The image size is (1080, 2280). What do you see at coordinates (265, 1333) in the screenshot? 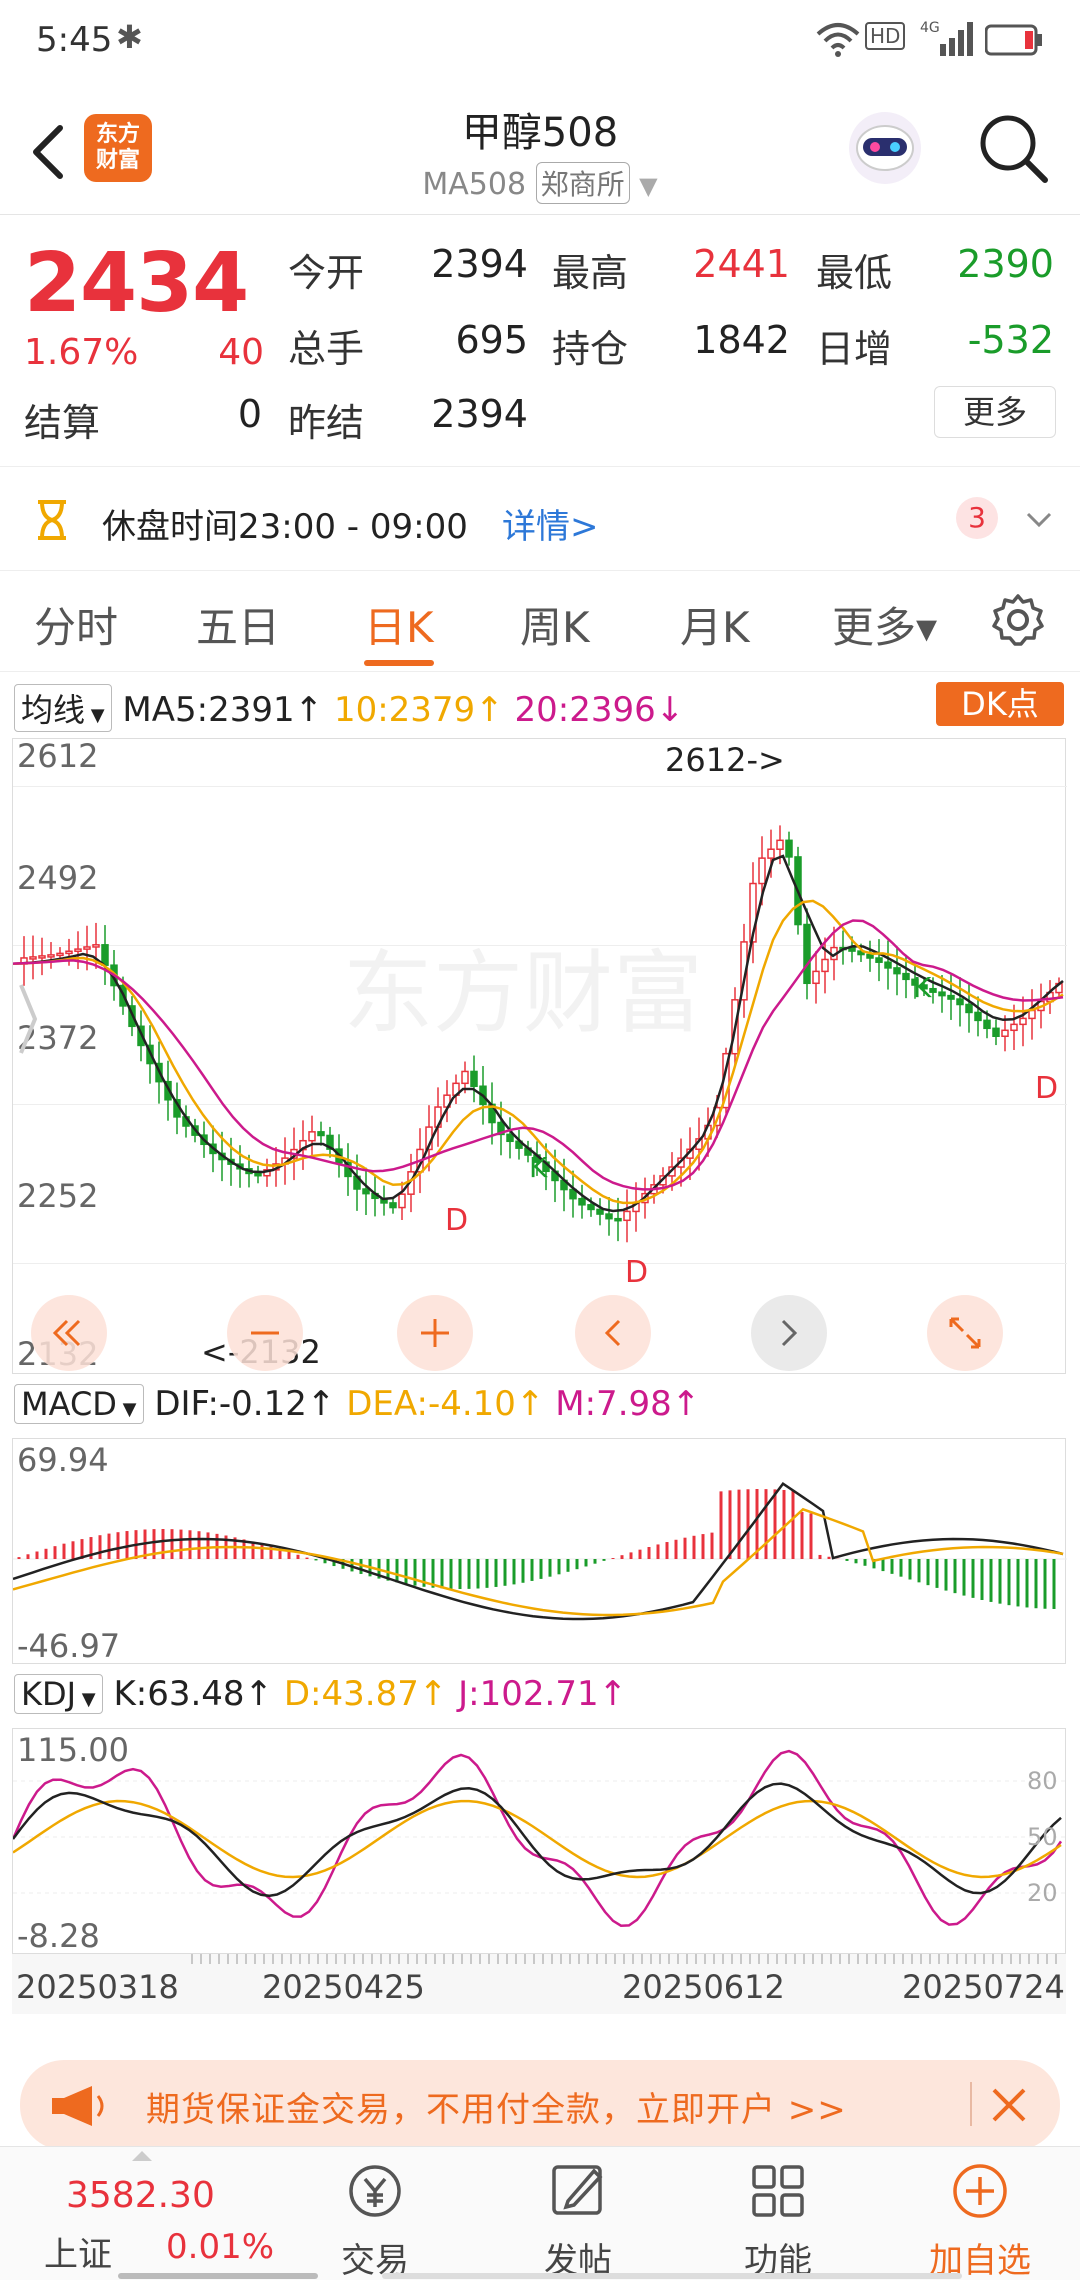
I see `zoom-out-button` at bounding box center [265, 1333].